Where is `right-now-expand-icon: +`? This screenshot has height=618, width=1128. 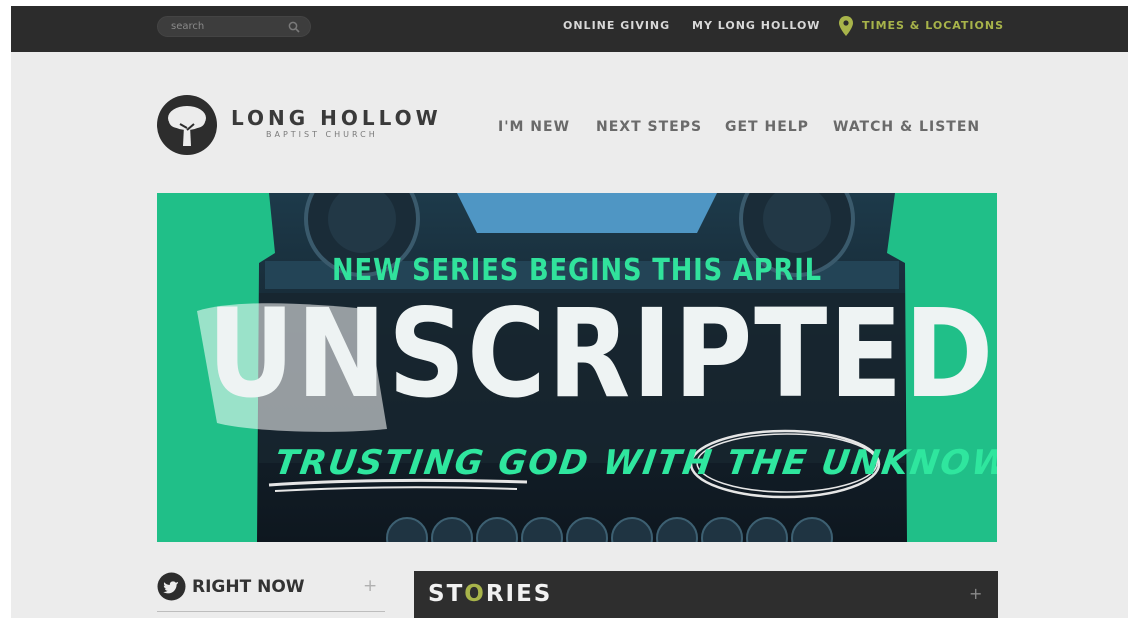 right-now-expand-icon: + is located at coordinates (370, 586).